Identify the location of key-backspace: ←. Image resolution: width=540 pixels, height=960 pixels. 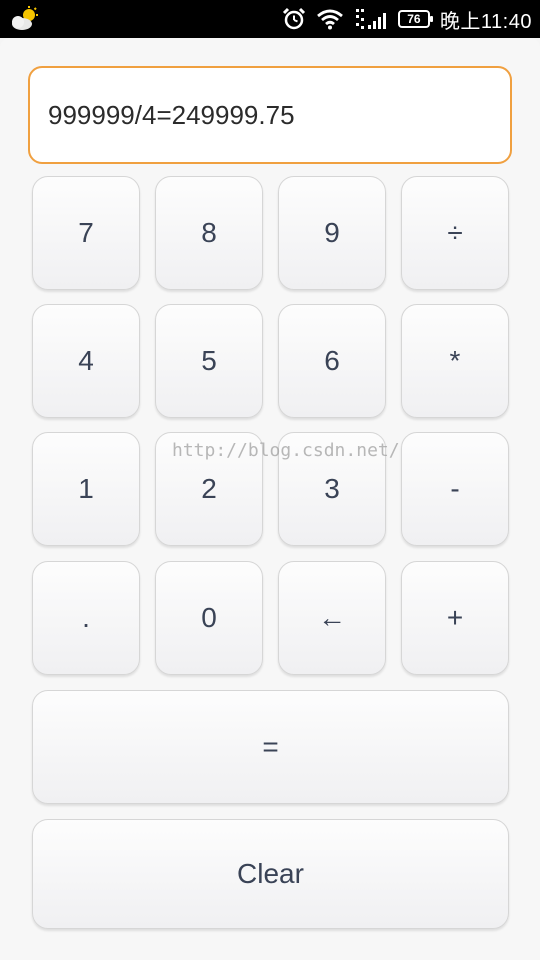
(332, 618).